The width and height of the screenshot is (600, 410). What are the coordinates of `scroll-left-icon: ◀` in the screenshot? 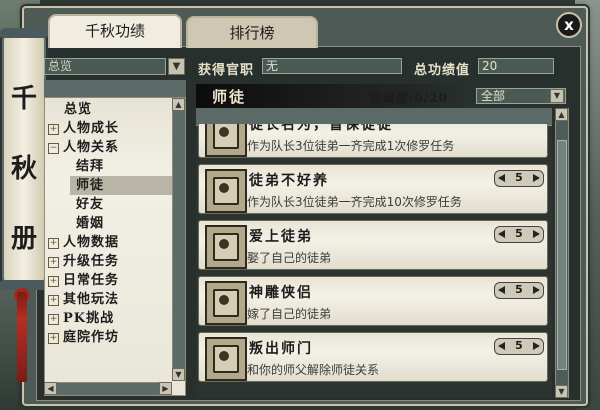 It's located at (50, 388).